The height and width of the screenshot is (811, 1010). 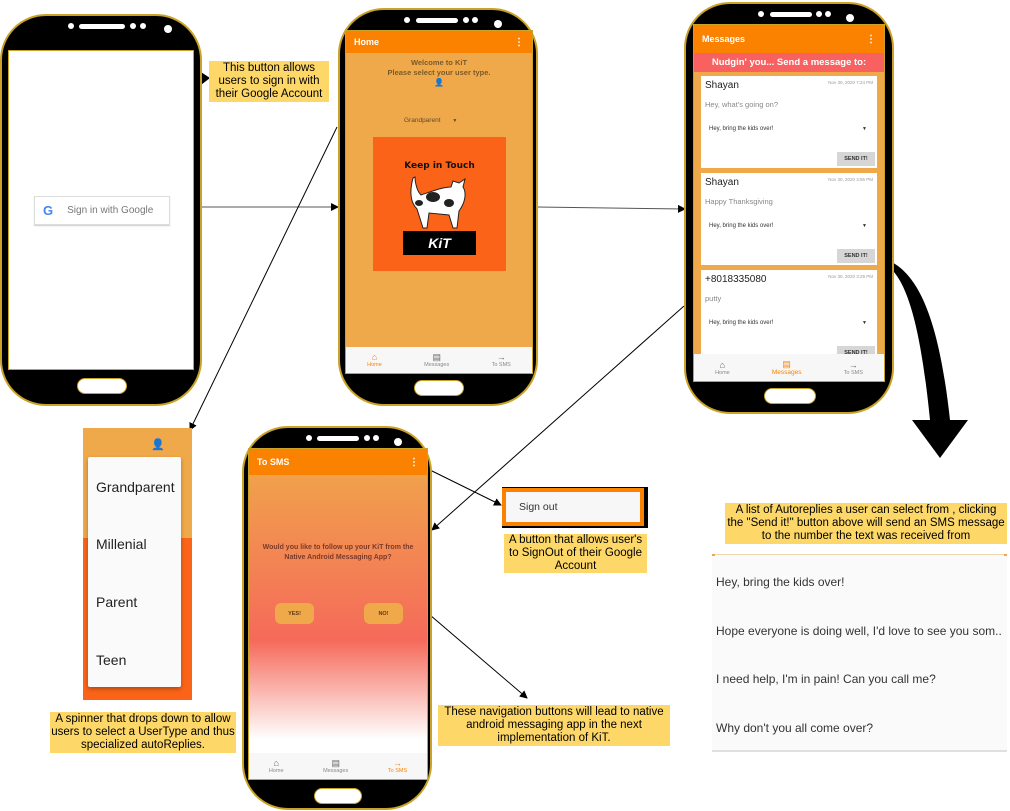 What do you see at coordinates (736, 279) in the screenshot?
I see `message-sender: +8018335080` at bounding box center [736, 279].